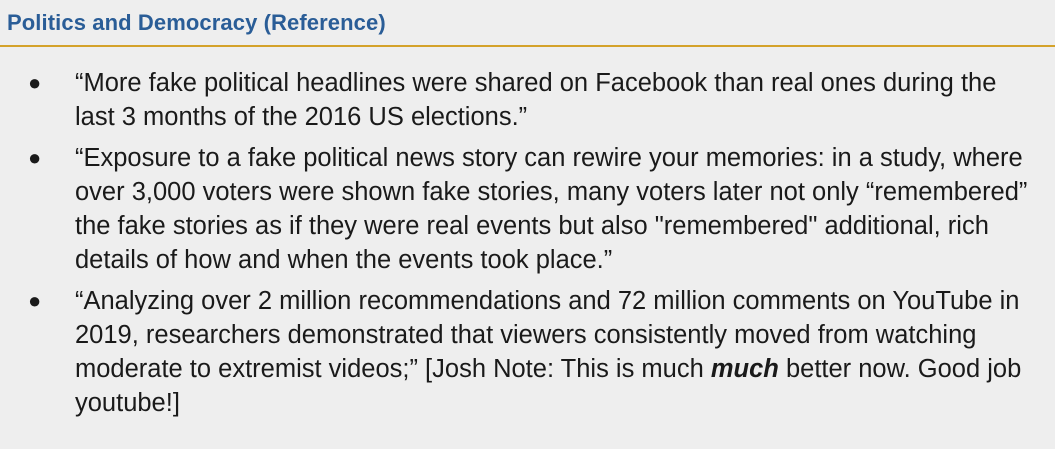  I want to click on emphasized-word: much, so click(744, 369).